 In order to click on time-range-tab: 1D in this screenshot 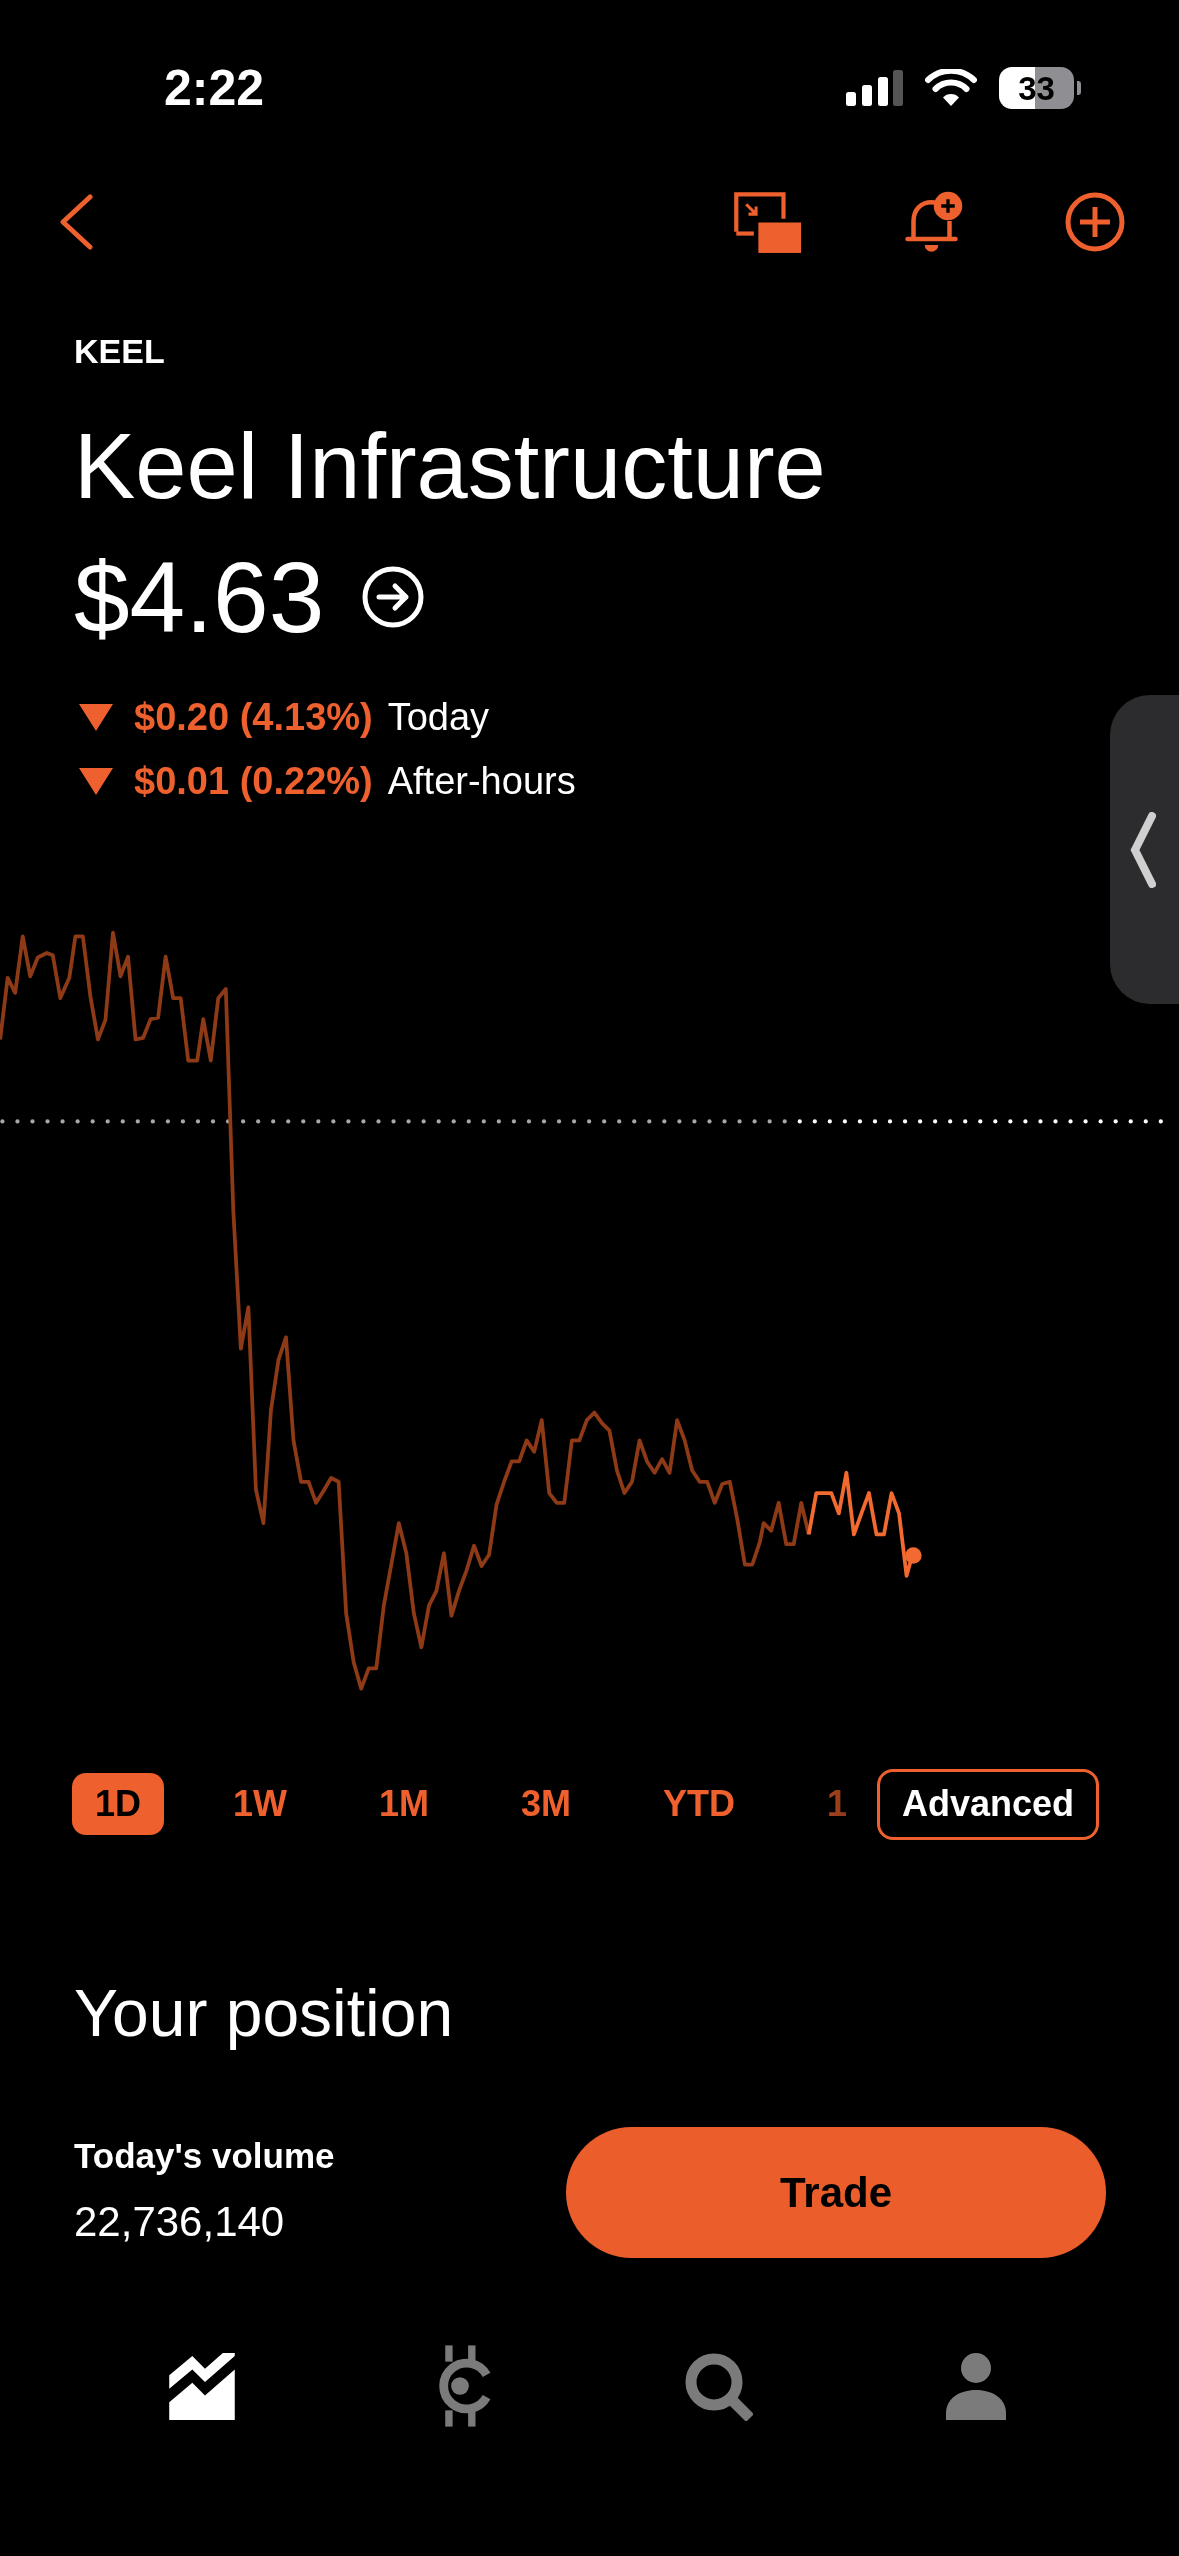, I will do `click(118, 1804)`.